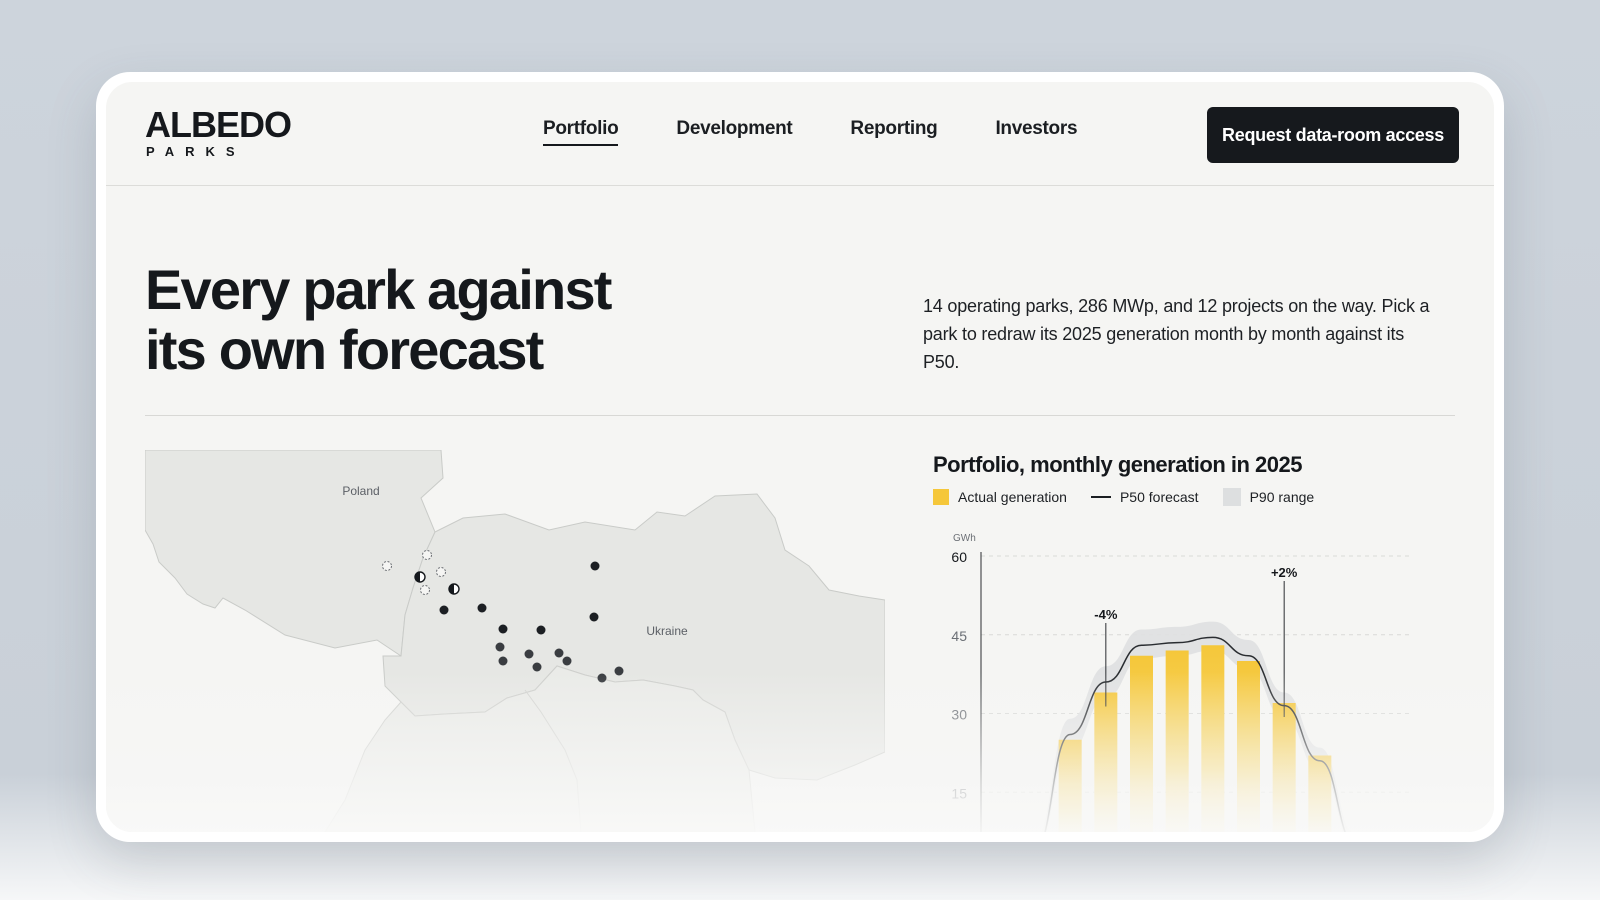 Image resolution: width=1600 pixels, height=900 pixels. Describe the element at coordinates (378, 289) in the screenshot. I see `headline-line-1: Every park against` at that location.